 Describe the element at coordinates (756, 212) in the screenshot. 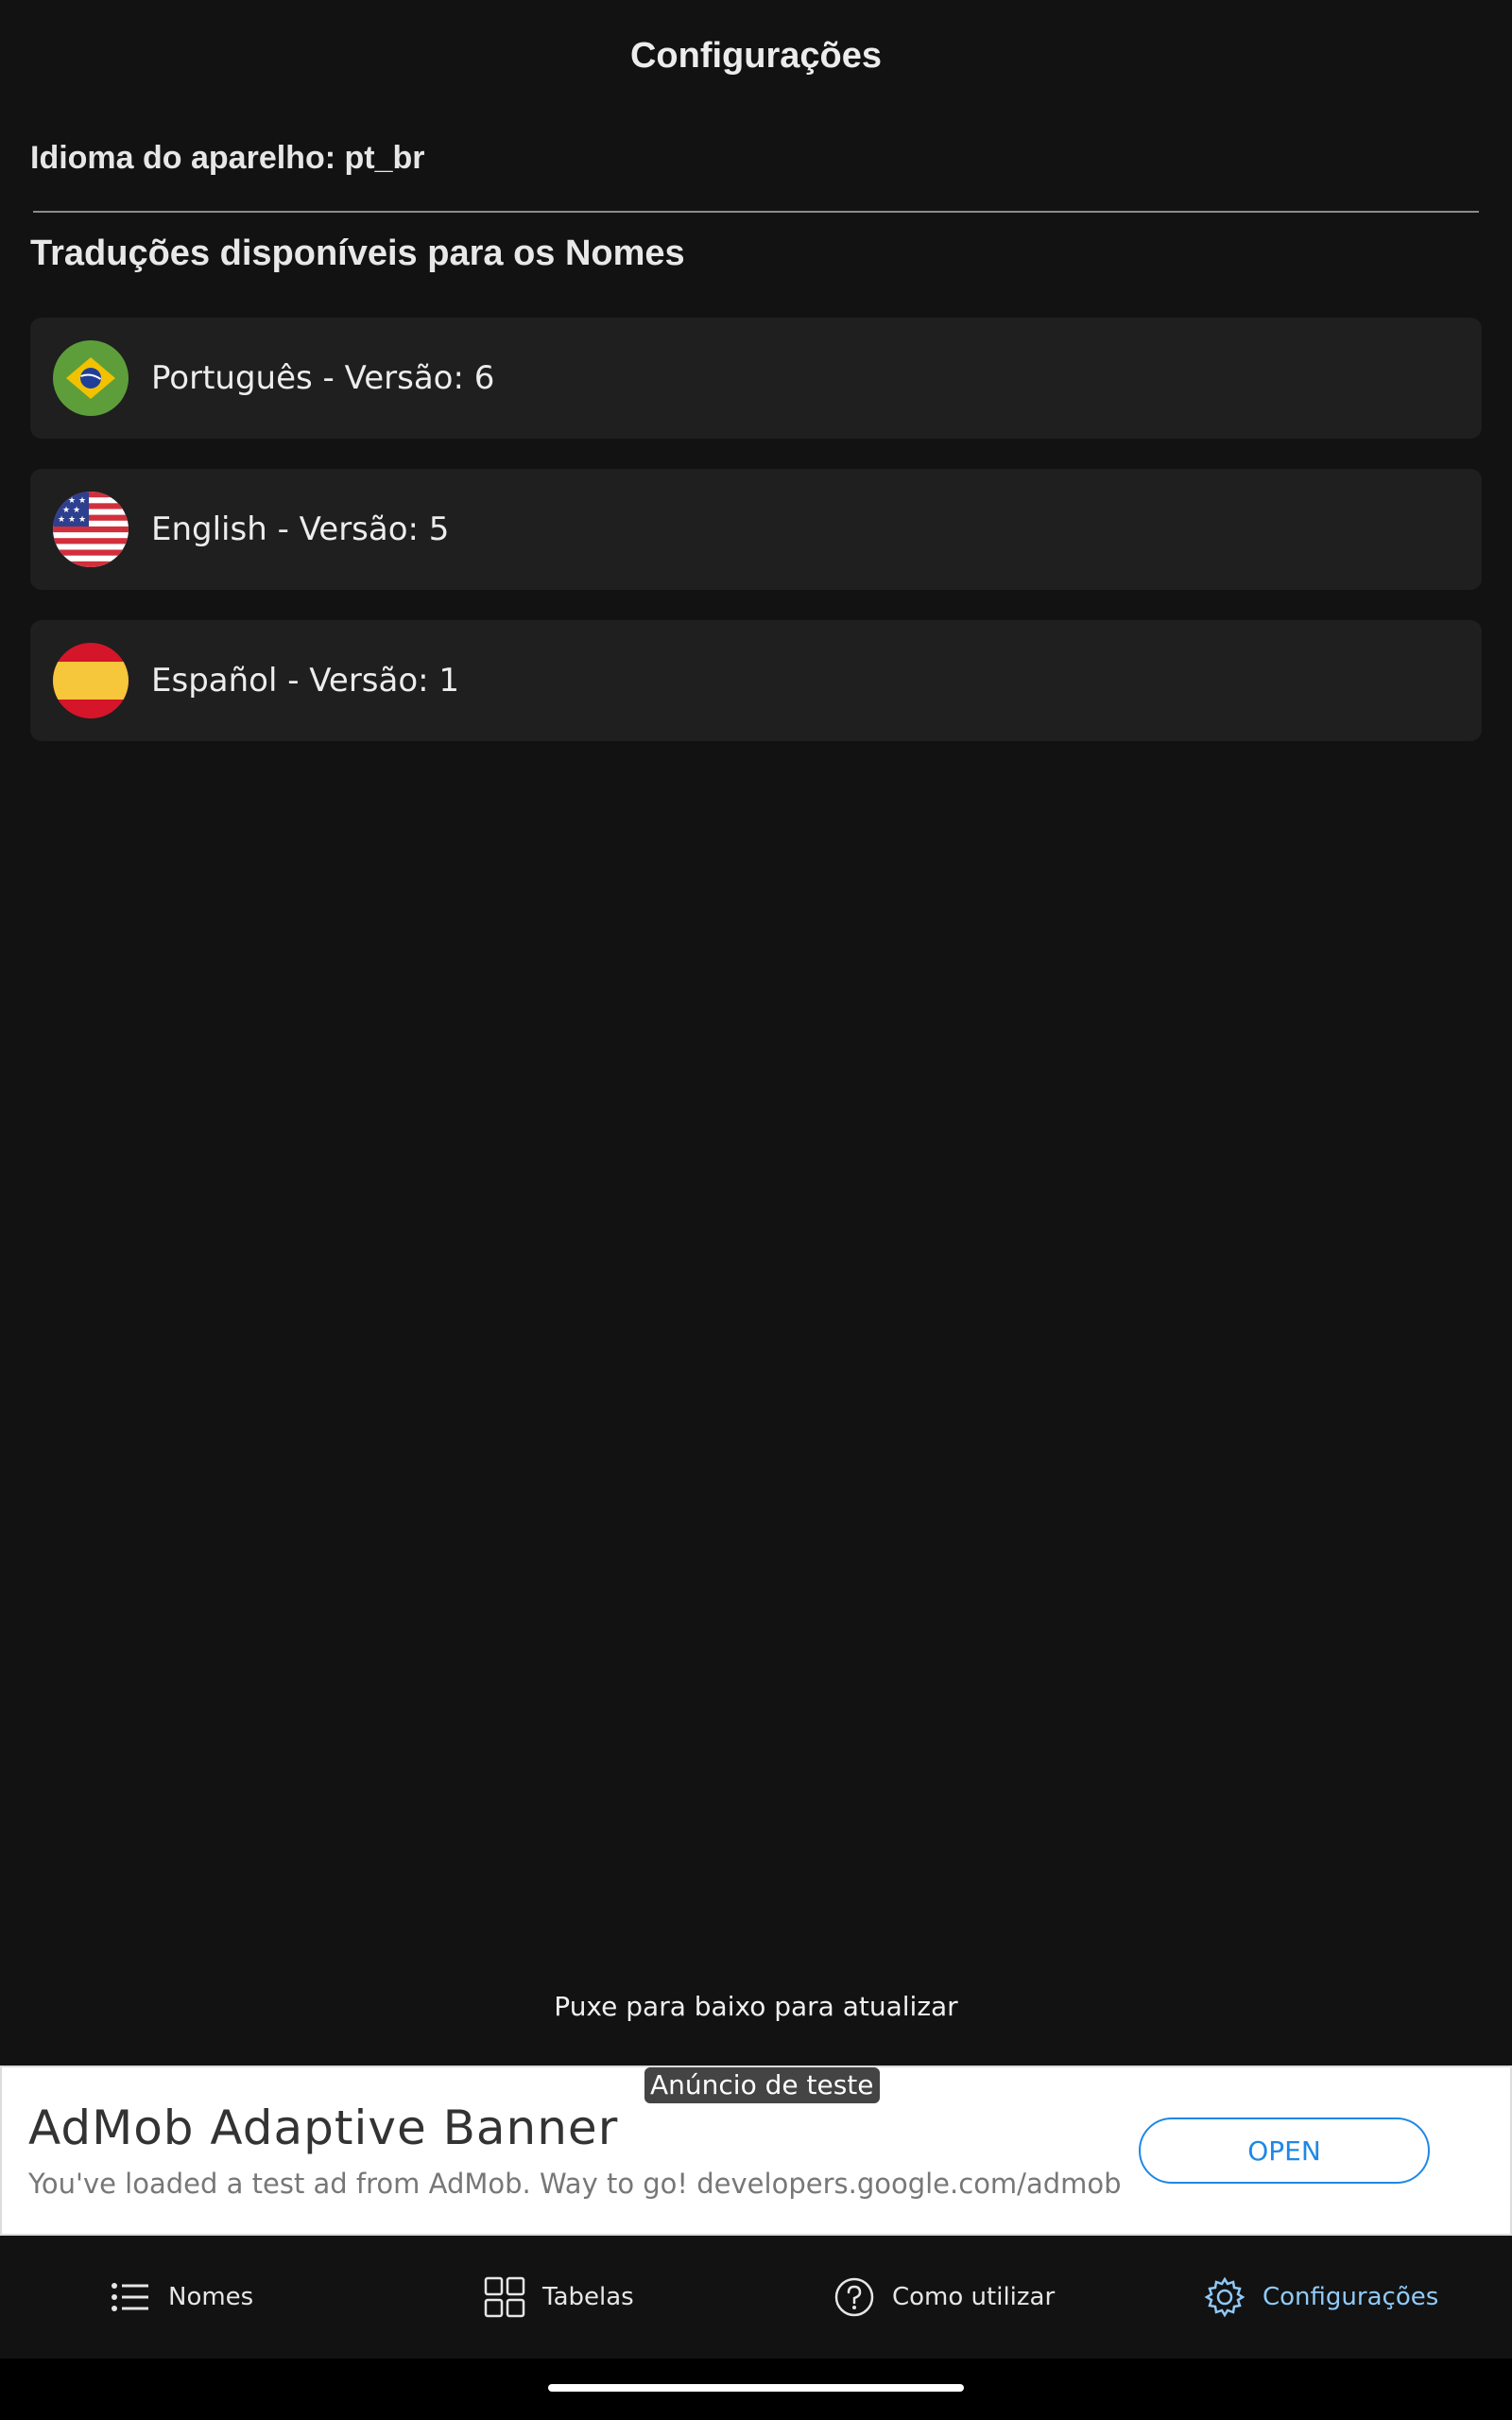

I see `divider` at that location.